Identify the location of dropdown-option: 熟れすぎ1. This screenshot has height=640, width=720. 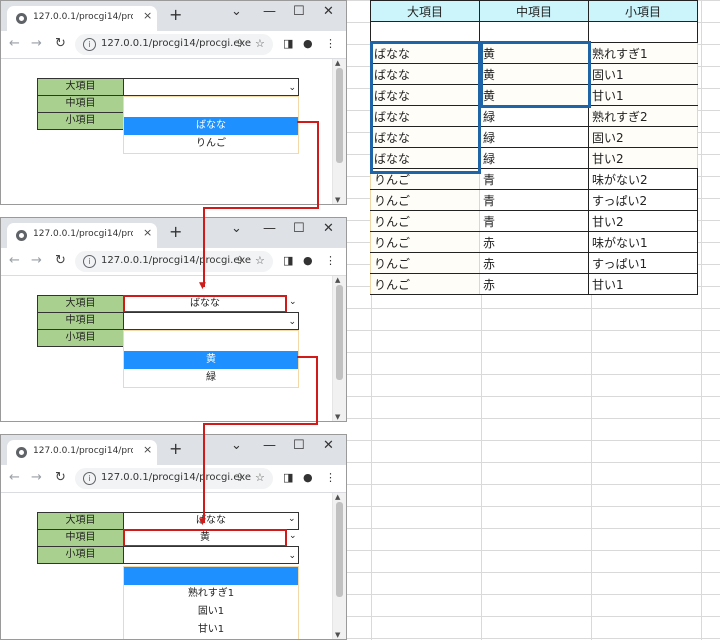
(211, 594).